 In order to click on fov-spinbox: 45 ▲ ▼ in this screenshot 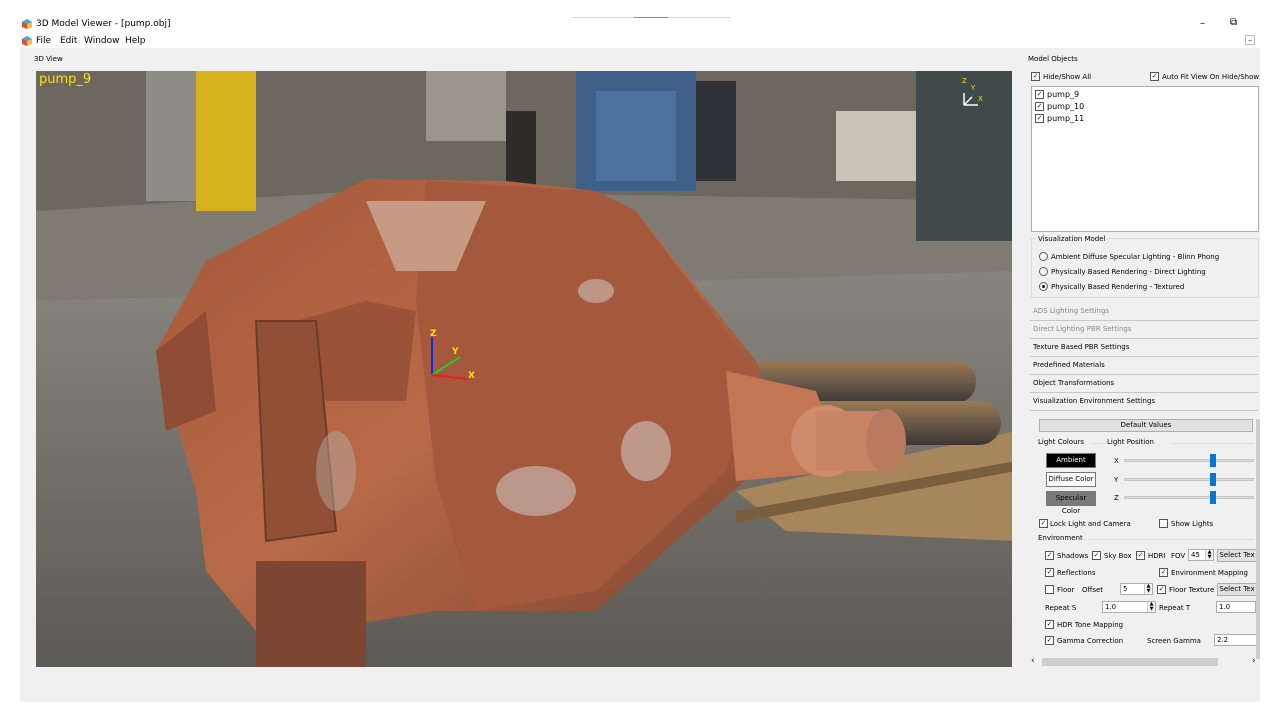, I will do `click(1201, 555)`.